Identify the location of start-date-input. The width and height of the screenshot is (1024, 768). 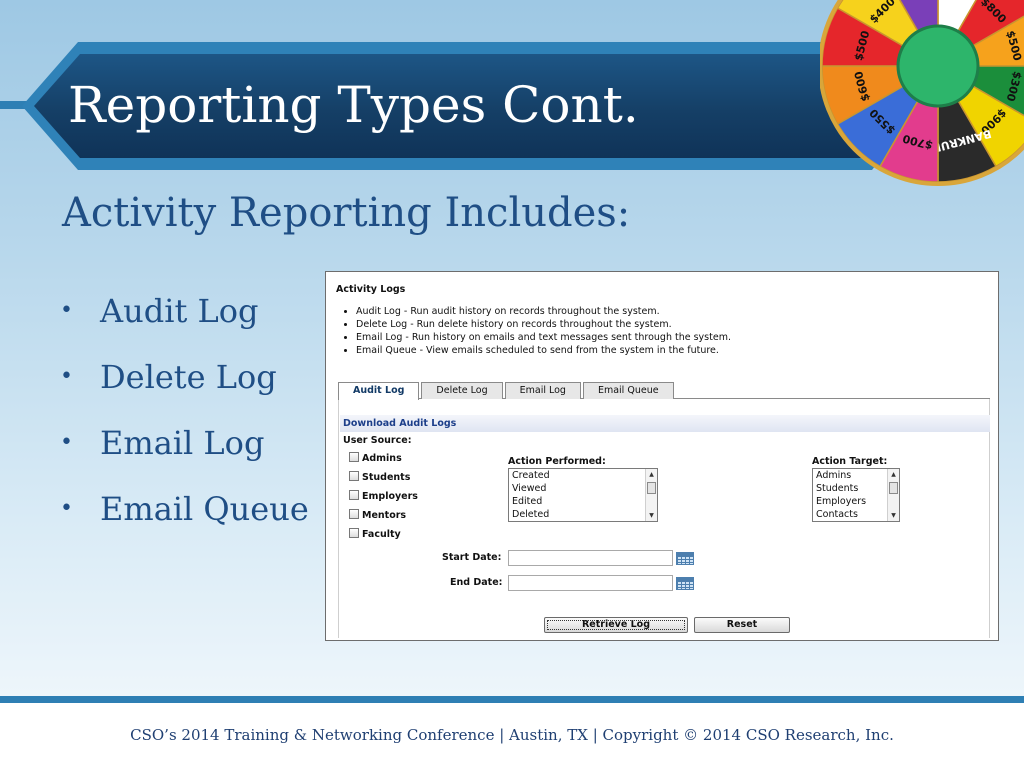
(590, 558).